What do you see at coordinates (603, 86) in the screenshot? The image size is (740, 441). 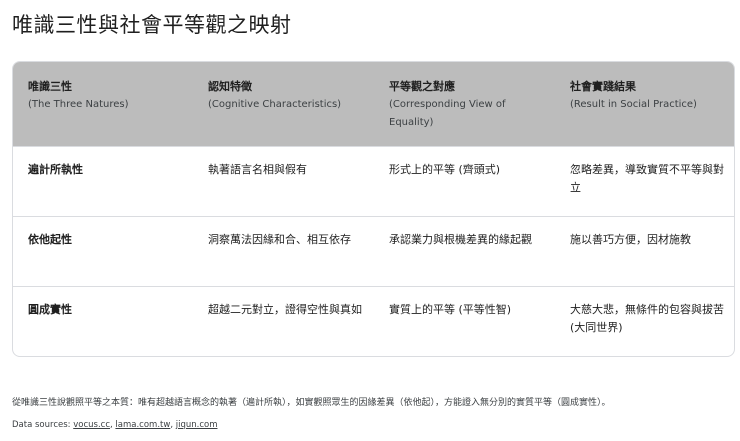 I see `header-zh: 社會實踐結果` at bounding box center [603, 86].